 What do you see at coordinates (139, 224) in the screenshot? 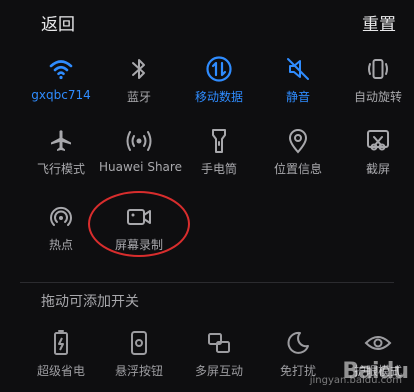
I see `annotation-circle` at bounding box center [139, 224].